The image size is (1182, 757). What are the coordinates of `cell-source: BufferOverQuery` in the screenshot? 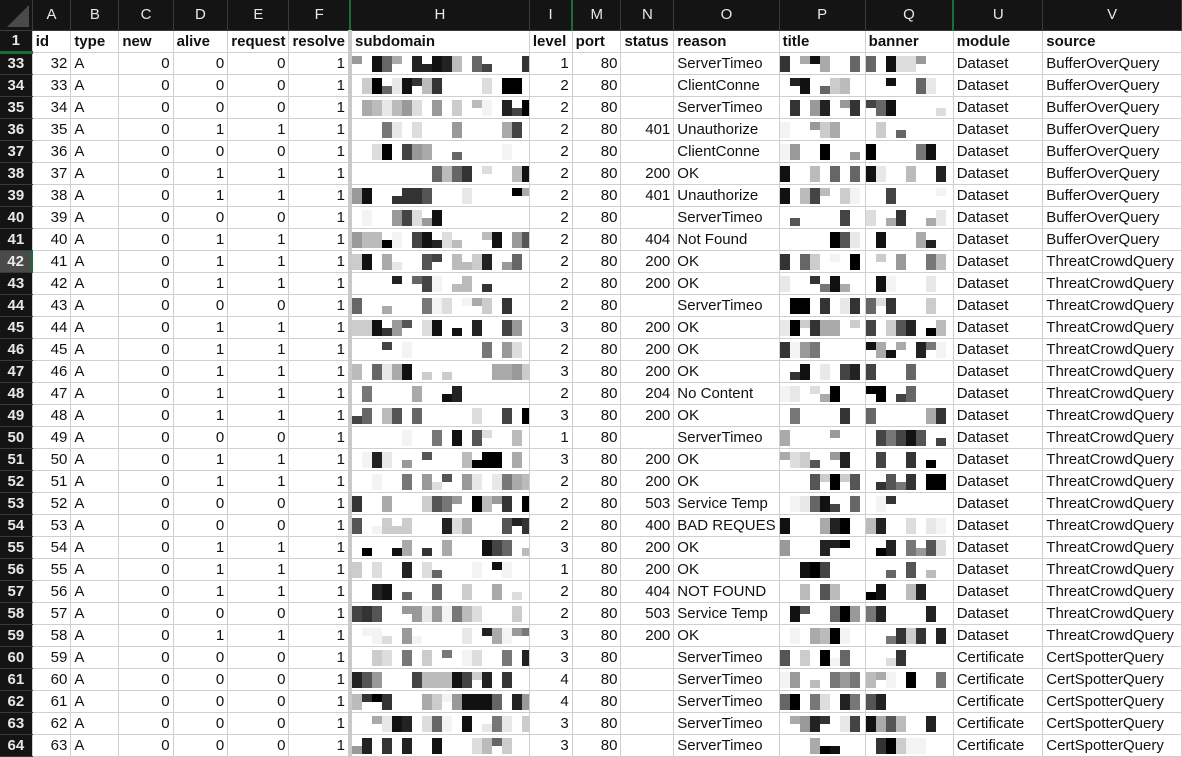 It's located at (1112, 107).